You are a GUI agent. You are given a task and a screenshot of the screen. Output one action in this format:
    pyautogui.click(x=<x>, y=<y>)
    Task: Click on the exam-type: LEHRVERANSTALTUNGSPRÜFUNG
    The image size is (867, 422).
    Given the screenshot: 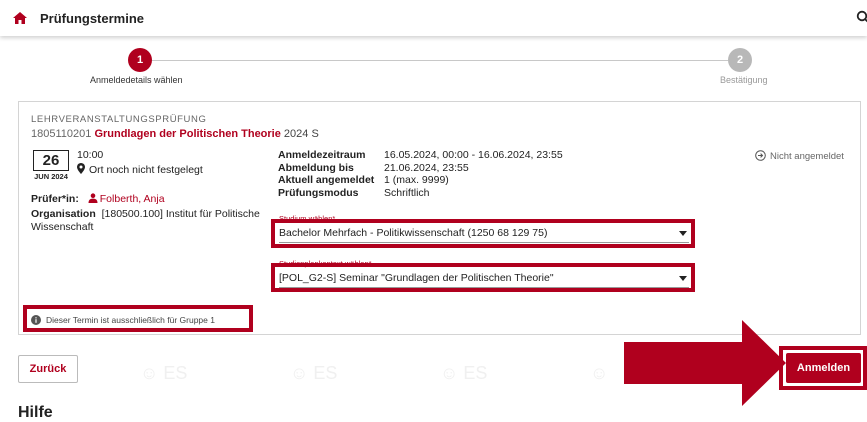 What is the action you would take?
    pyautogui.click(x=119, y=119)
    